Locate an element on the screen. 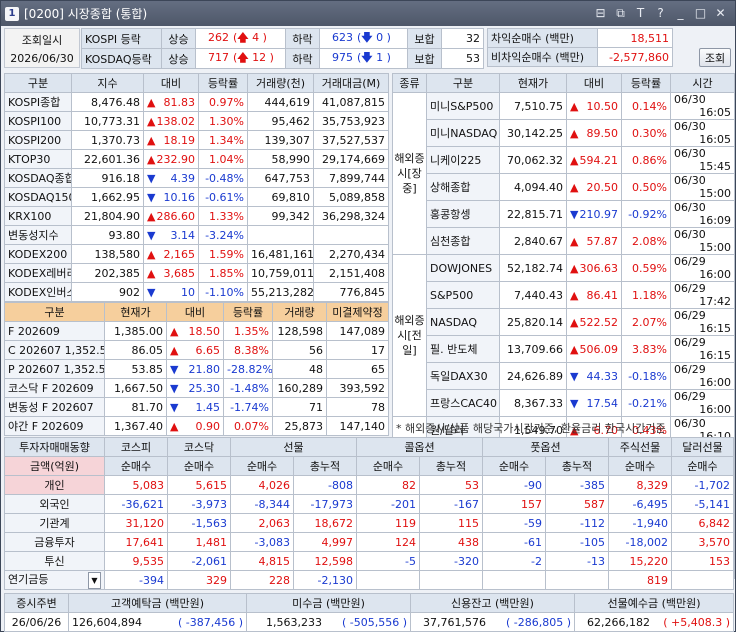 The image size is (736, 632). deriv-name: 변동성 F 202607 is located at coordinates (54, 407).